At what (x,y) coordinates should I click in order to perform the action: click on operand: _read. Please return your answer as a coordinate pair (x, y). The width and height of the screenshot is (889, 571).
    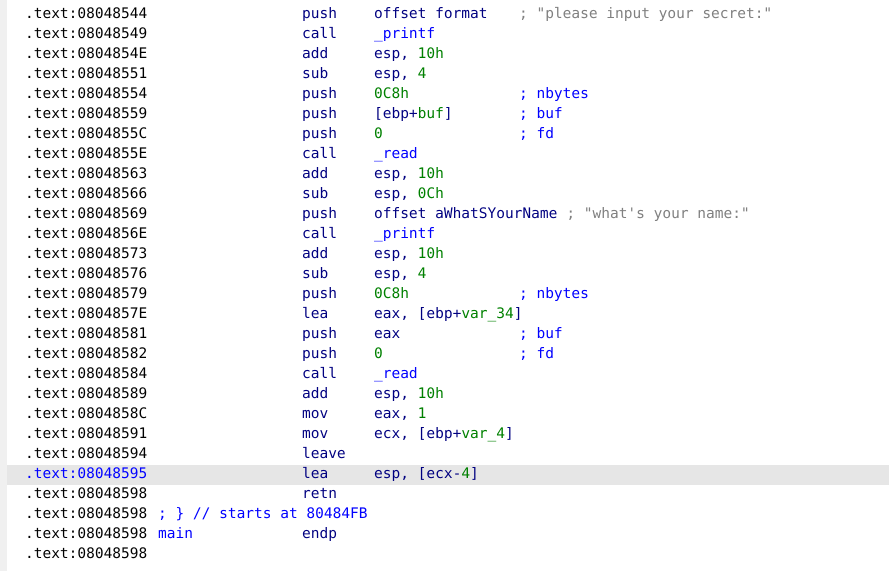
    Looking at the image, I should click on (396, 154).